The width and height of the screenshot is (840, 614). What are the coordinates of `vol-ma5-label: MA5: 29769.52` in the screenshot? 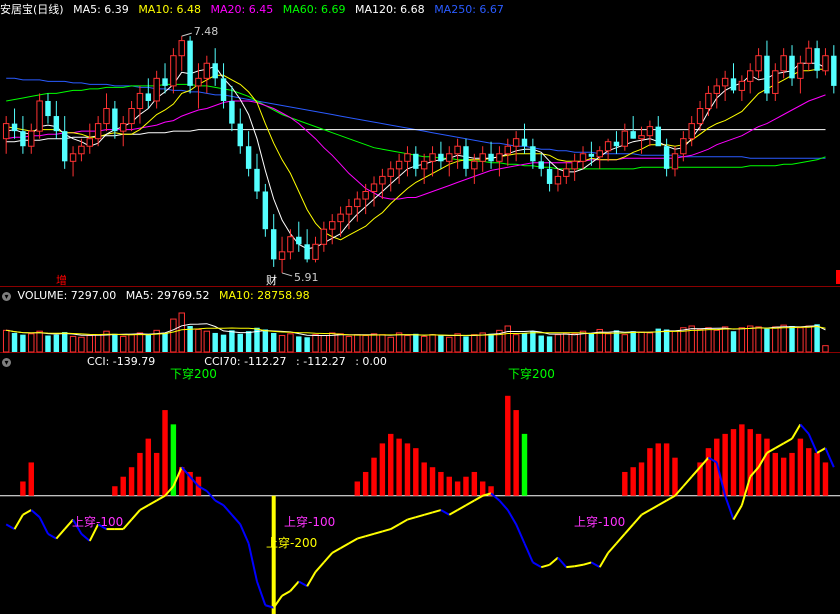 It's located at (167, 295).